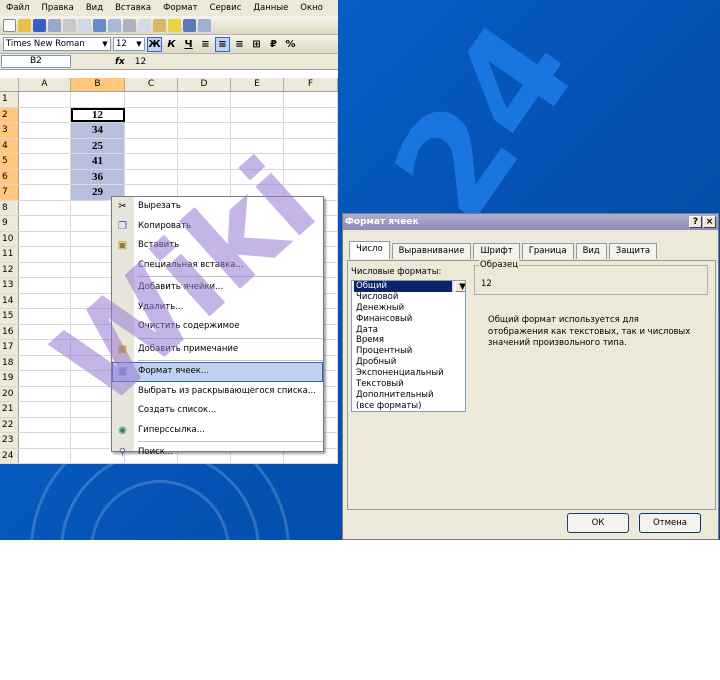  Describe the element at coordinates (98, 114) in the screenshot. I see `cell-b2: 12` at that location.